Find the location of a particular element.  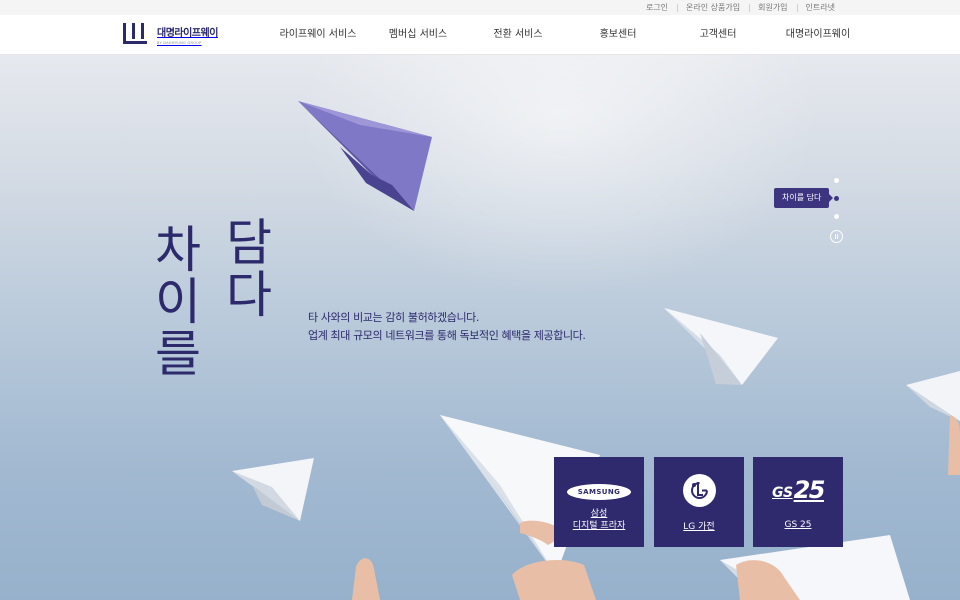

hero-description-line: 업계 최대 규모의 네트워크를 통해 독보적인 혜택을 제공합니다. is located at coordinates (447, 335).